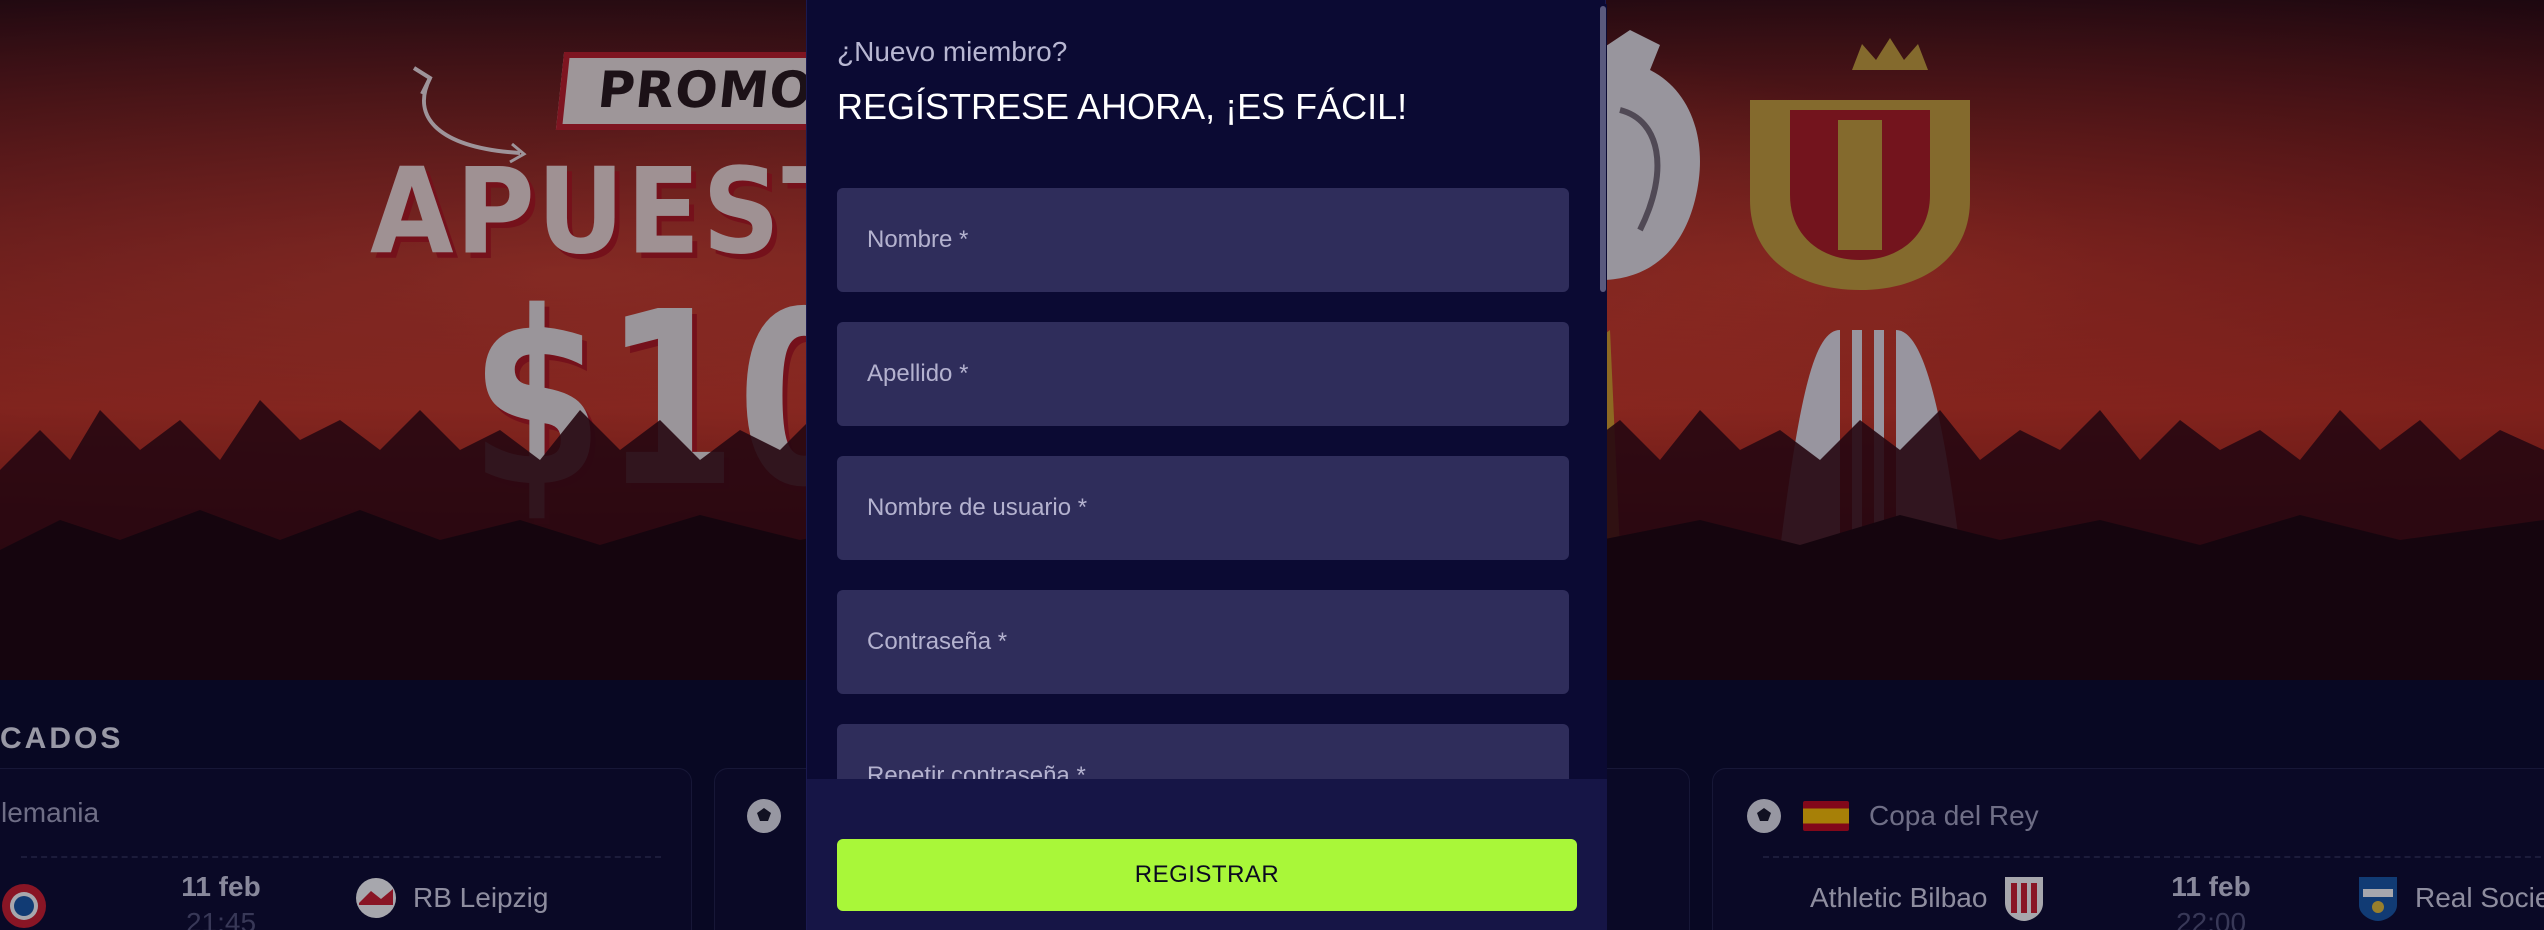 This screenshot has height=930, width=2544. I want to click on modal-footer: REGISTRAR, so click(1207, 854).